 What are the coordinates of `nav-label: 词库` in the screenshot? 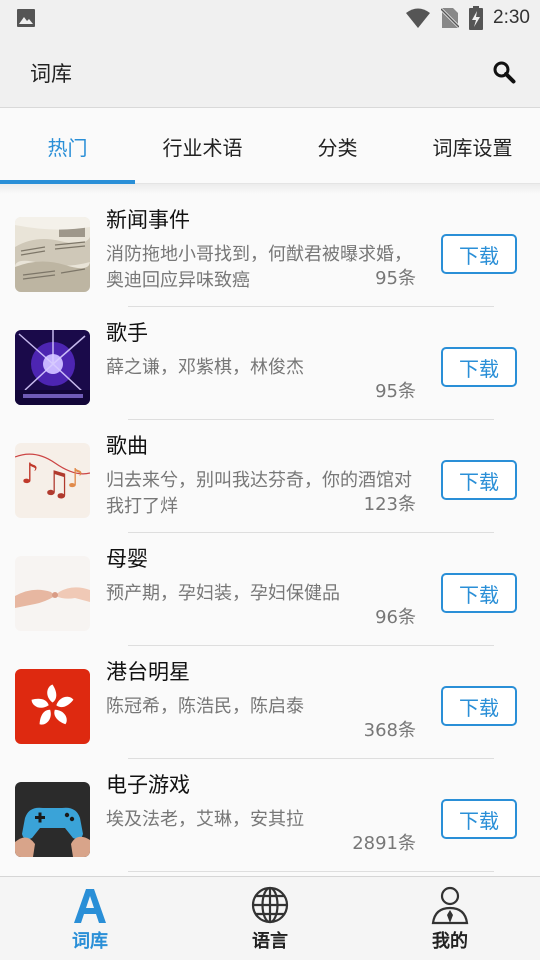 It's located at (90, 941).